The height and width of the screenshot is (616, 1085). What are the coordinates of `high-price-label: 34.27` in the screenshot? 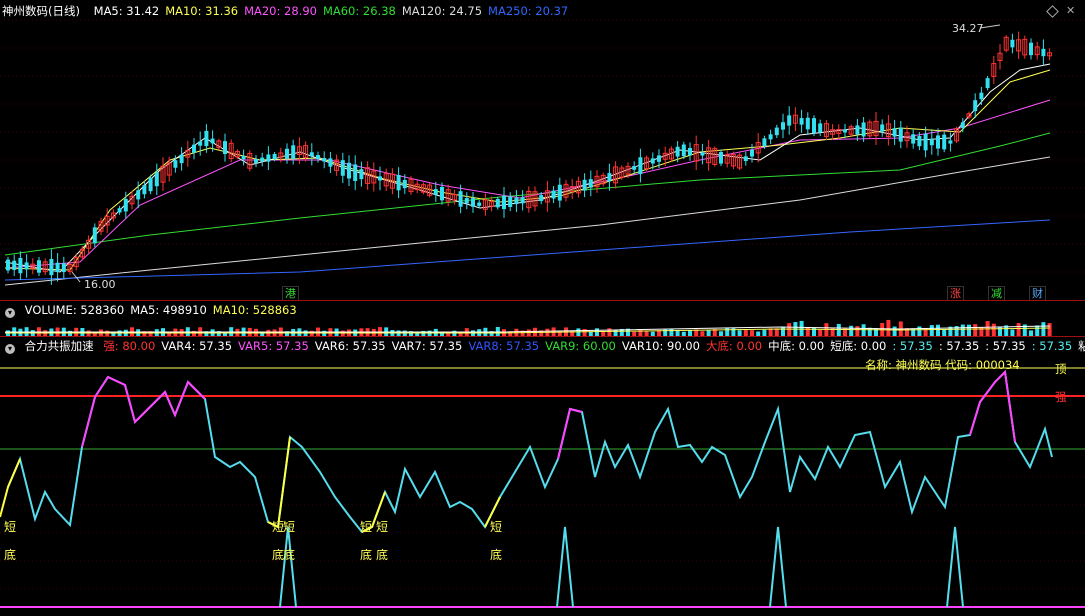 It's located at (968, 28).